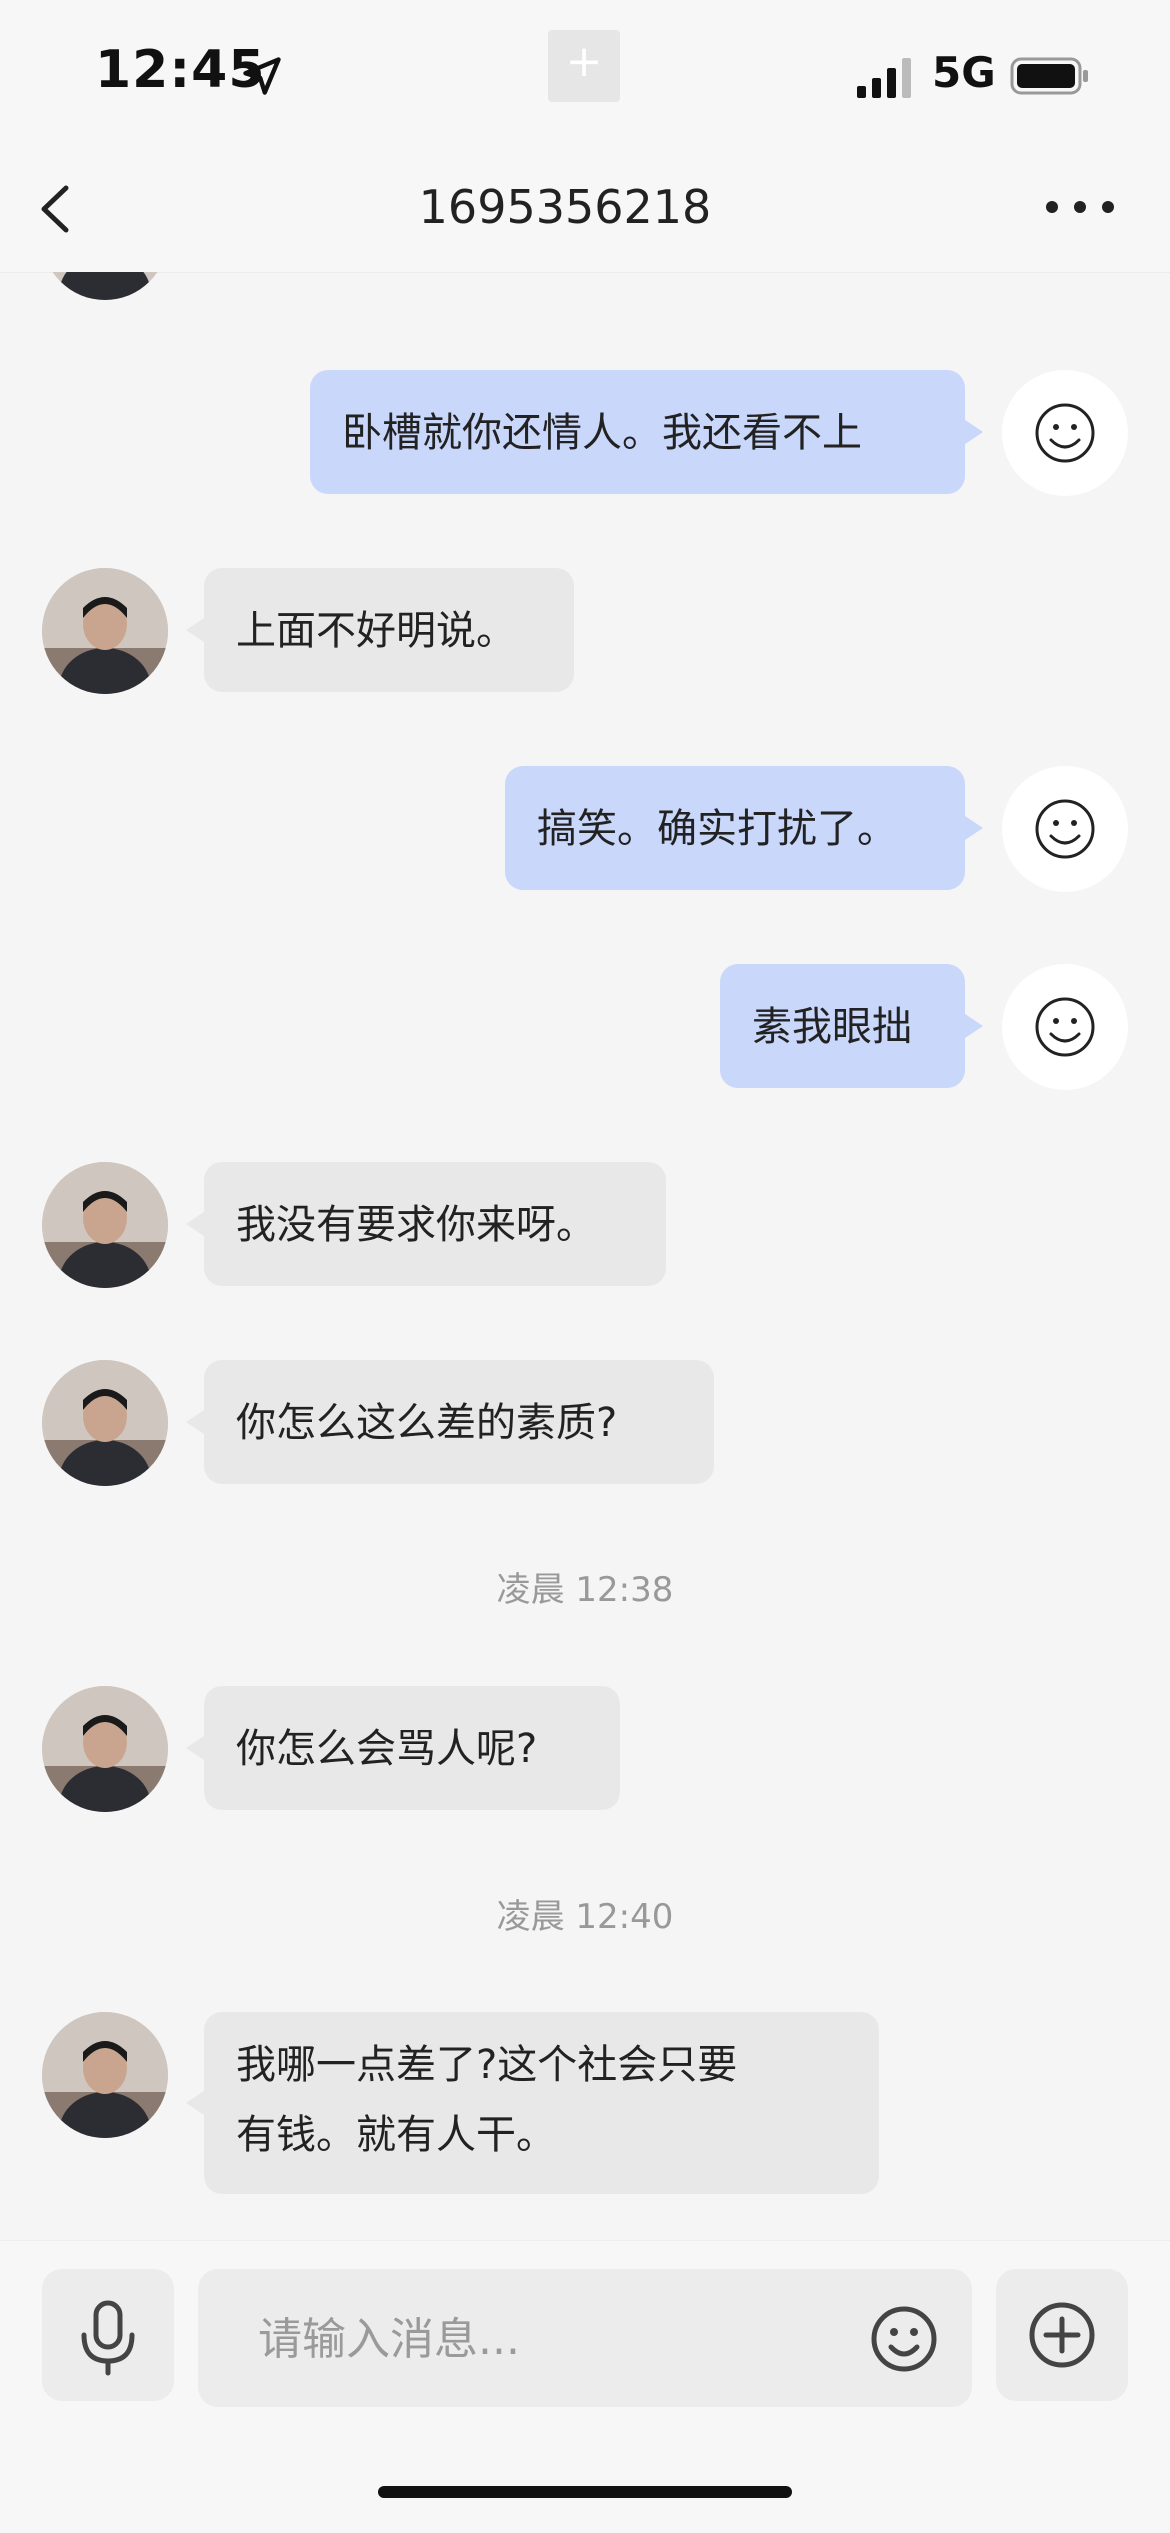  Describe the element at coordinates (380, 630) in the screenshot. I see `message-bubble-incoming: 上面不好明说。` at that location.